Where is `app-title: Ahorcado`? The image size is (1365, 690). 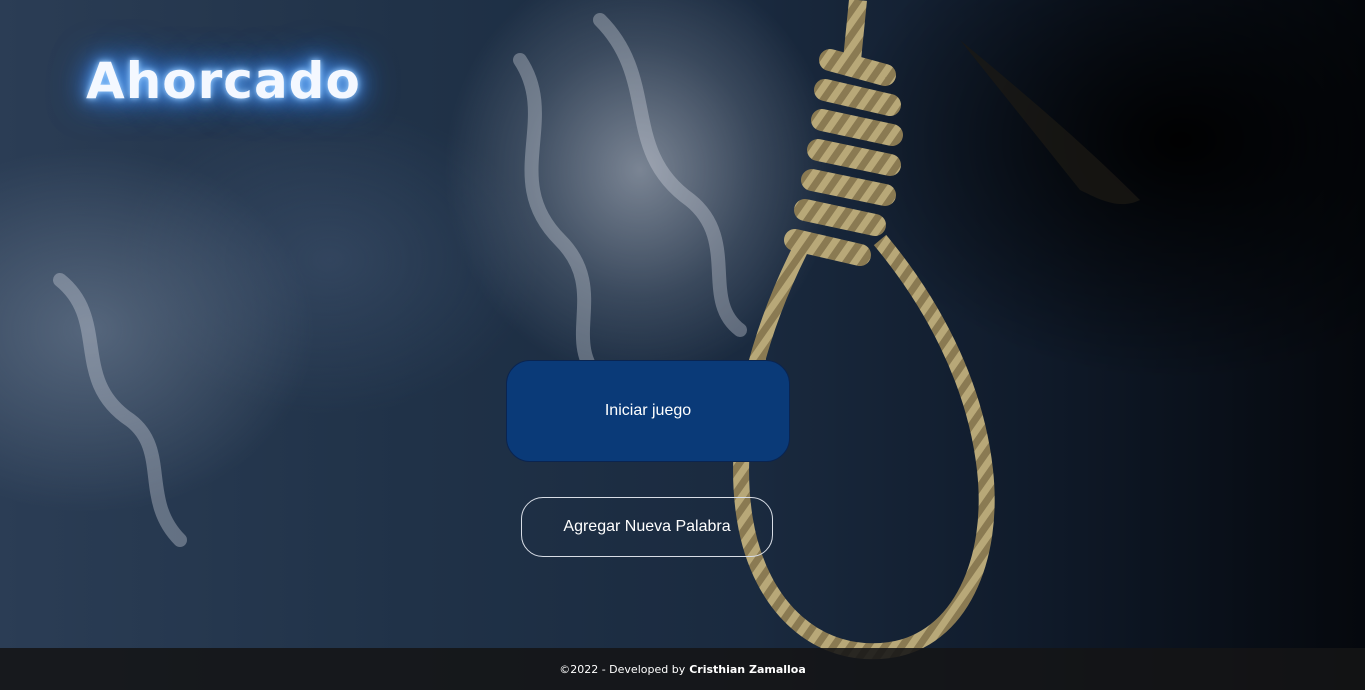 app-title: Ahorcado is located at coordinates (223, 81).